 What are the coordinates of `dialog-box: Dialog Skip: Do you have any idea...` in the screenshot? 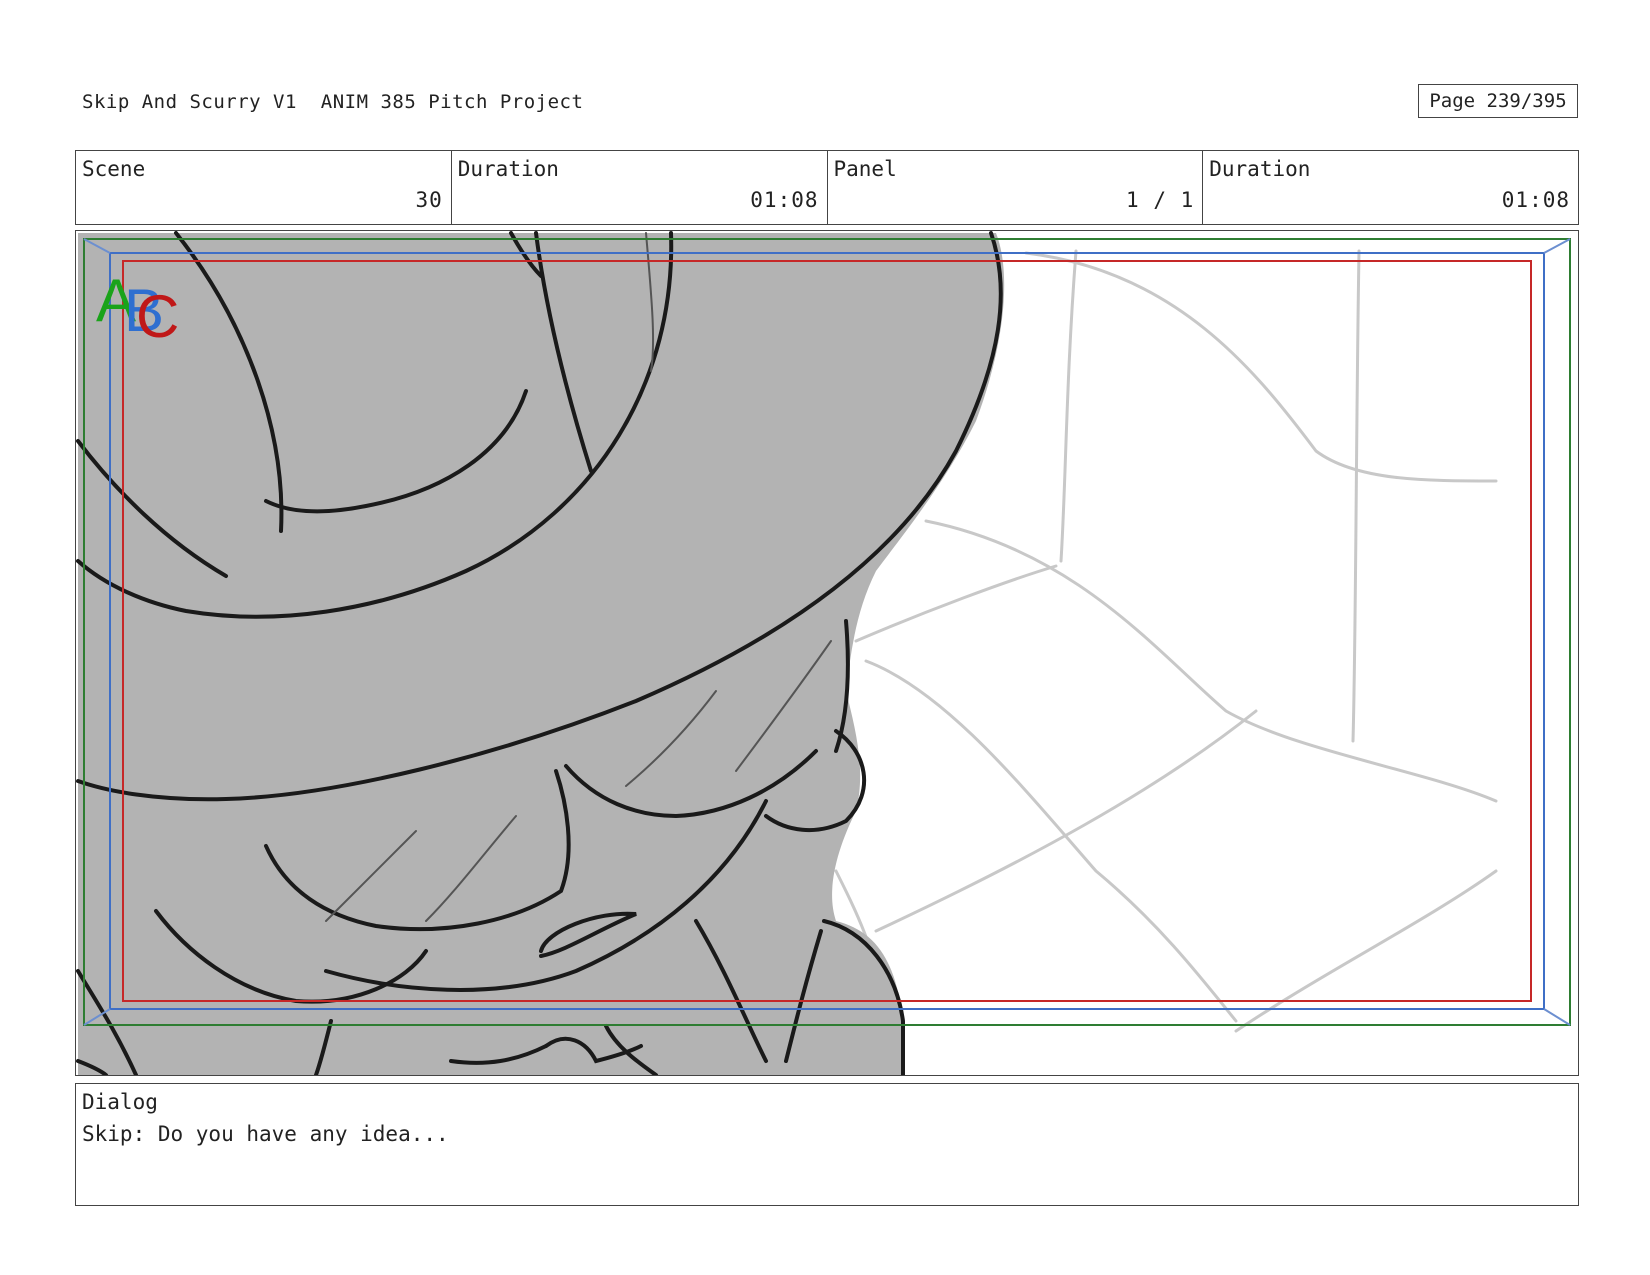 It's located at (827, 1144).